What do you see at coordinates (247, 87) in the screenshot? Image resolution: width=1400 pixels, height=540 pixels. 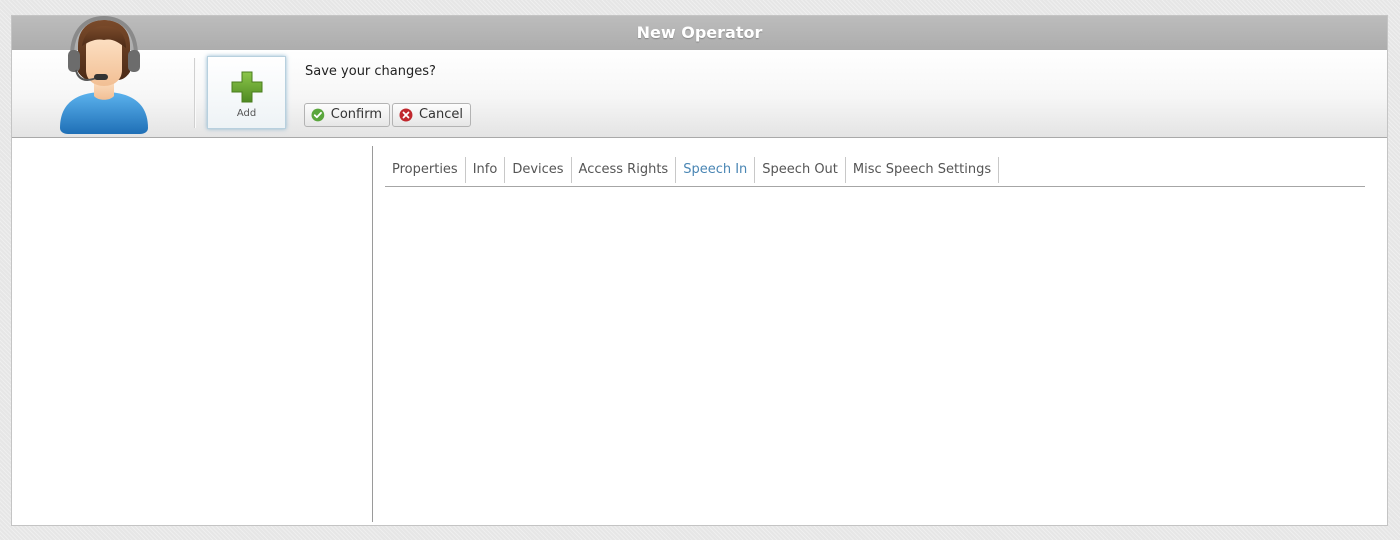 I see `plus-icon` at bounding box center [247, 87].